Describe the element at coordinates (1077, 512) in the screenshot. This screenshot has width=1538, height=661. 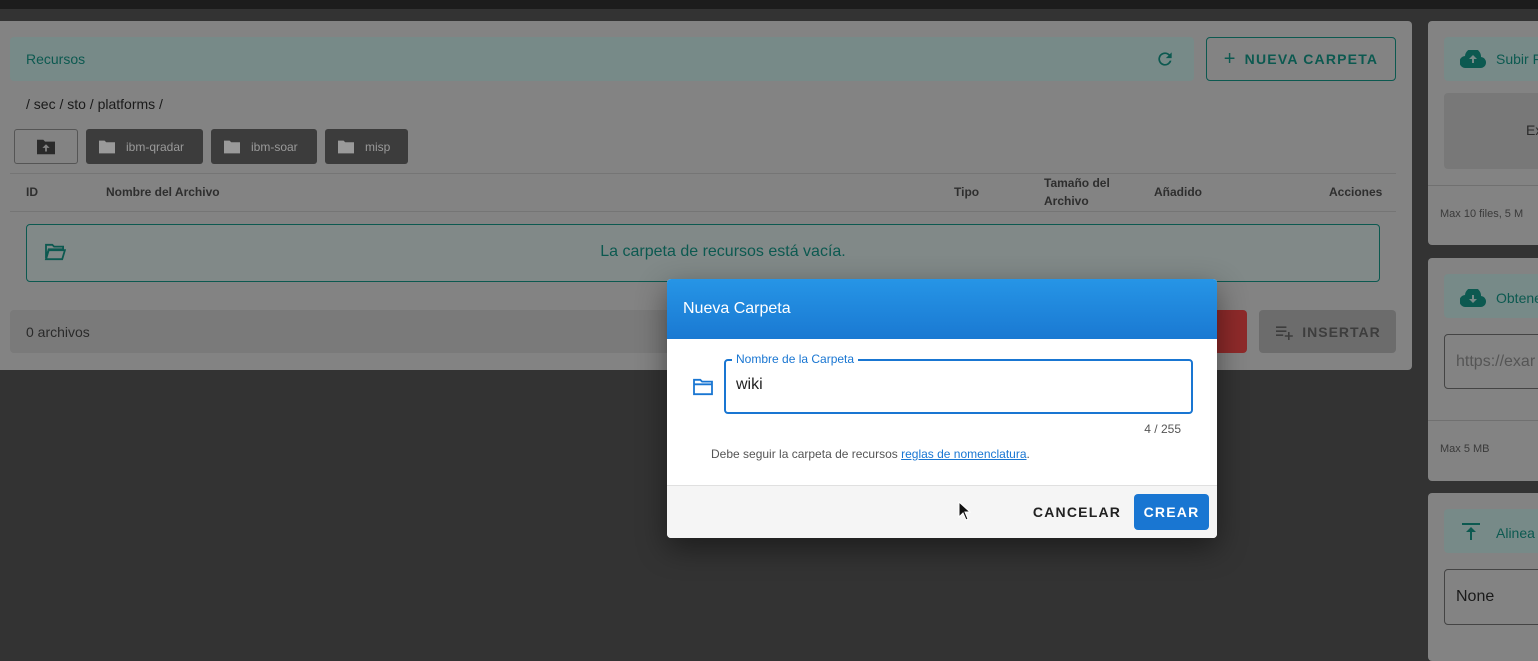
I see `cancel-button: CANCELAR` at that location.